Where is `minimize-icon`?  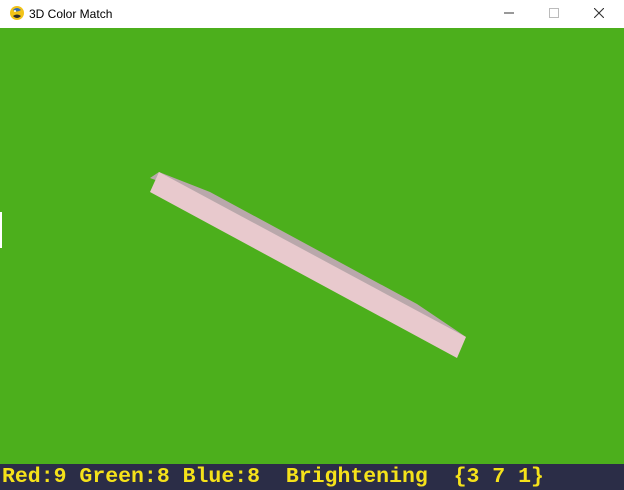
minimize-icon is located at coordinates (509, 14).